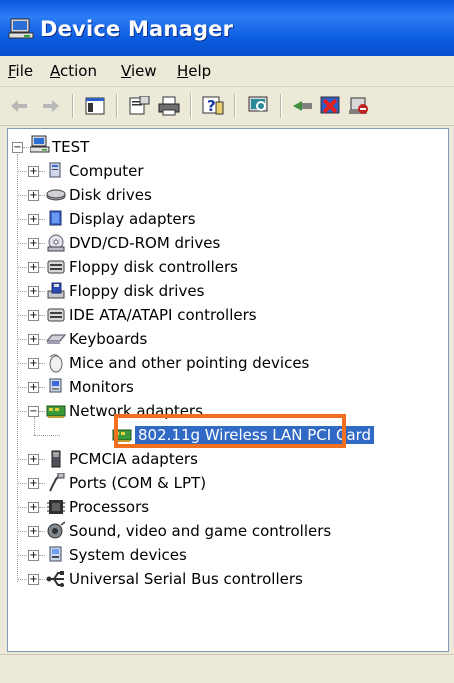 Image resolution: width=454 pixels, height=683 pixels. I want to click on system-device-icon, so click(55, 554).